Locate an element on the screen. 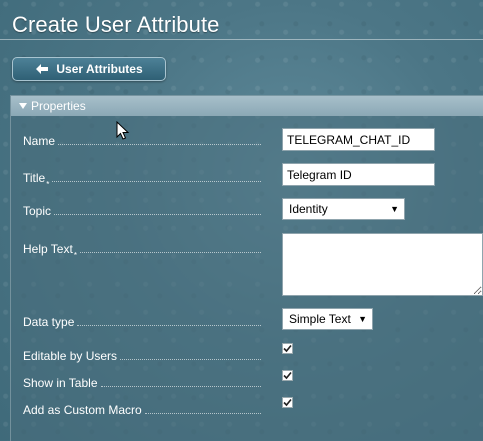 This screenshot has height=441, width=483. arrow-left-icon is located at coordinates (42, 69).